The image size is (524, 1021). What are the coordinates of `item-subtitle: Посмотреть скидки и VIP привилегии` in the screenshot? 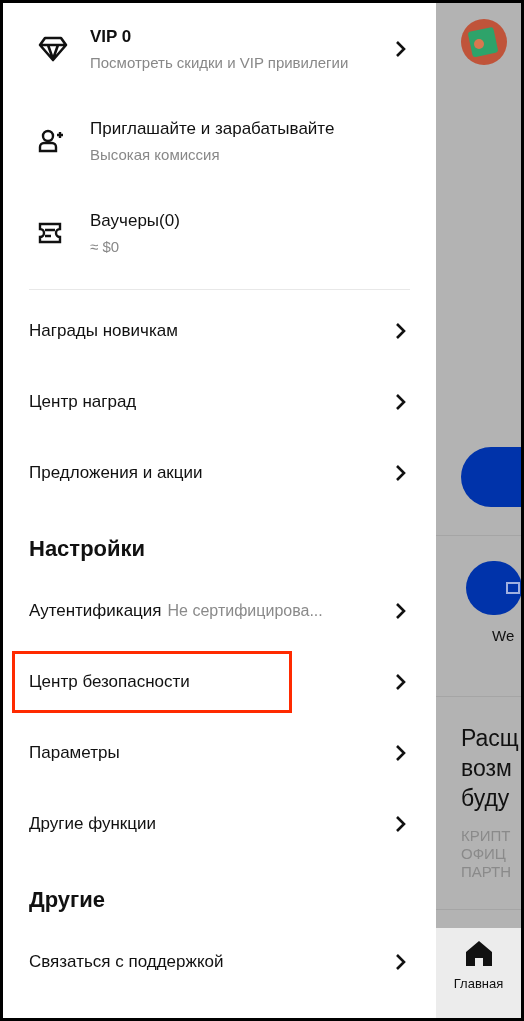 It's located at (220, 62).